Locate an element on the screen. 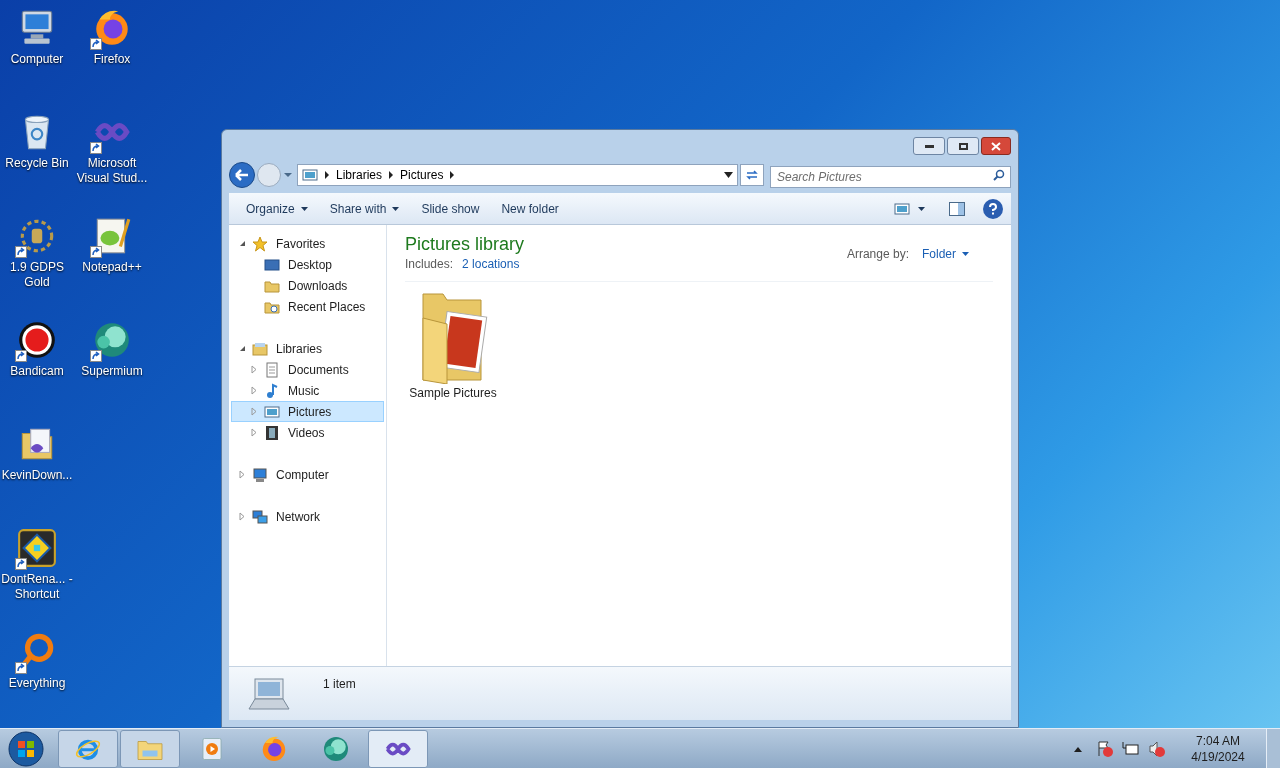 The width and height of the screenshot is (1280, 768). speaker-muted-icon is located at coordinates (1157, 748).